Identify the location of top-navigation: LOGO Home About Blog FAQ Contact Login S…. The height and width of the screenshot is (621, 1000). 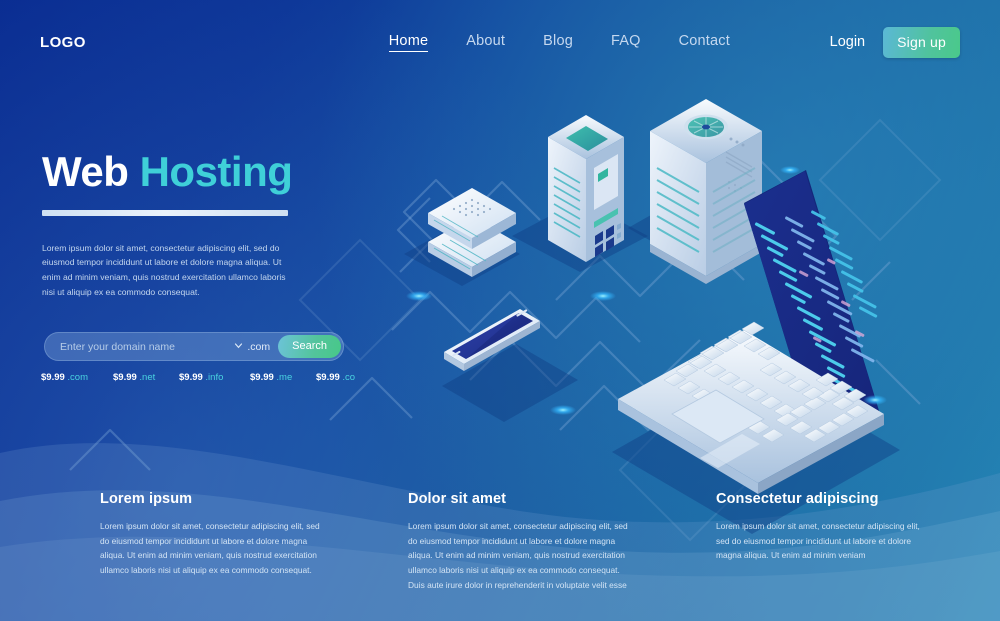
(500, 42).